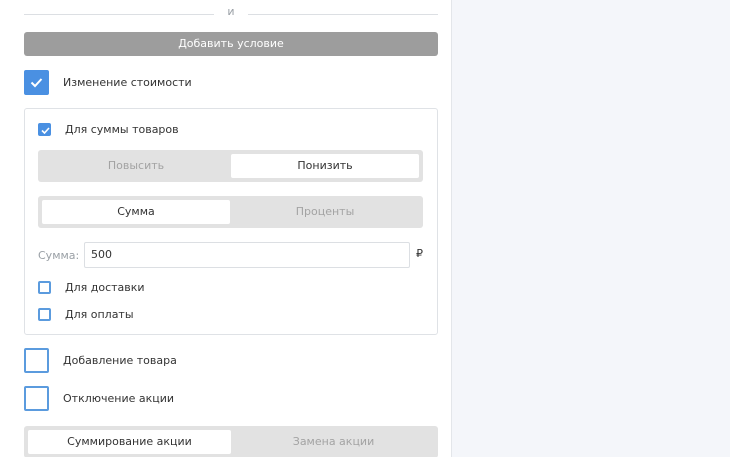 This screenshot has height=457, width=730. I want to click on mode-sum-option: Сумма, so click(136, 212).